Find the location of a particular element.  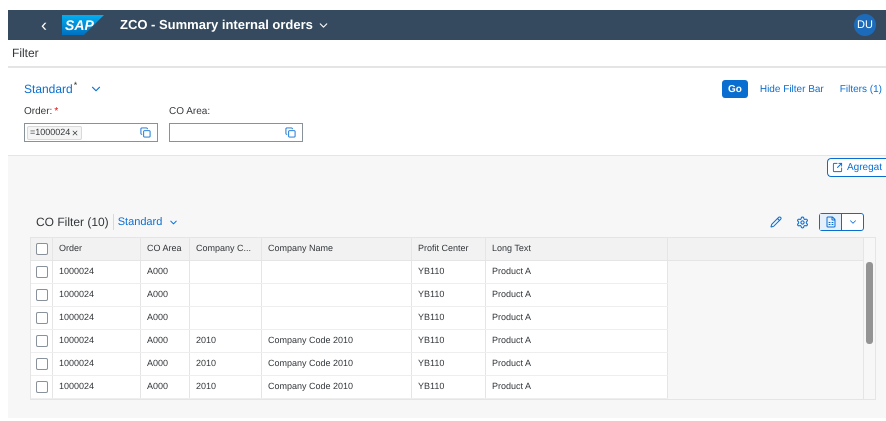

input-field is located at coordinates (236, 132).